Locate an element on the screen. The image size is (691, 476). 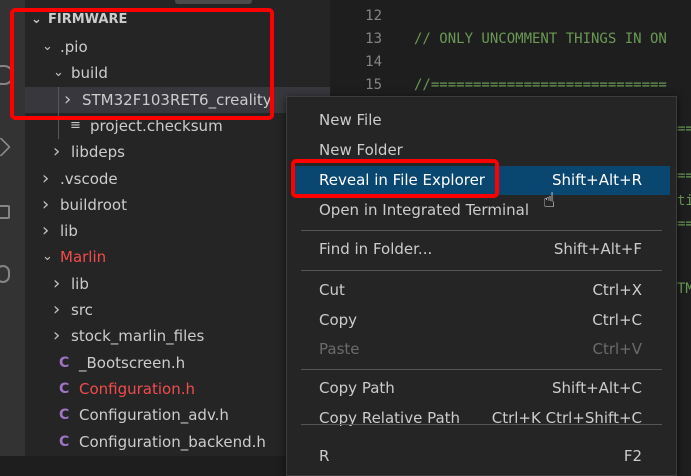
tree-item: C Configuration_adv.h is located at coordinates (177, 415).